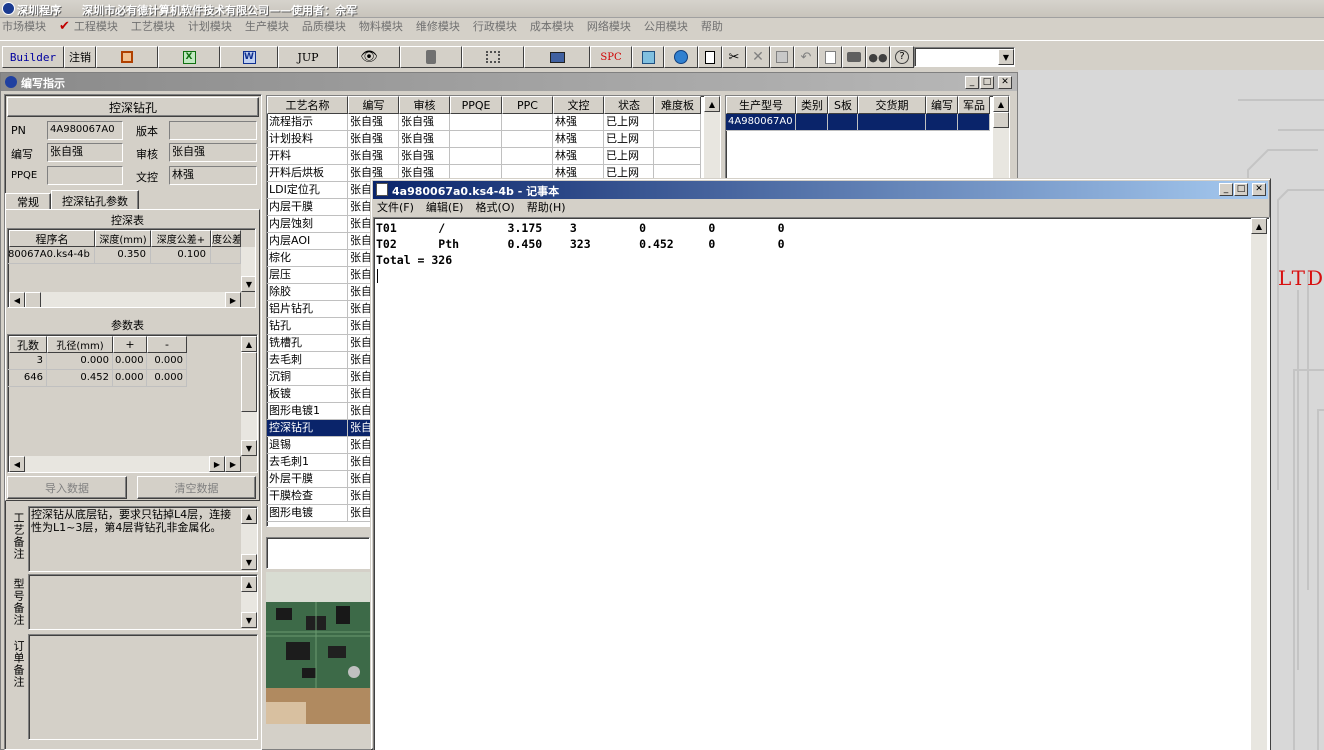 The width and height of the screenshot is (1324, 750). What do you see at coordinates (1005, 82) in the screenshot?
I see `close-button: ✕` at bounding box center [1005, 82].